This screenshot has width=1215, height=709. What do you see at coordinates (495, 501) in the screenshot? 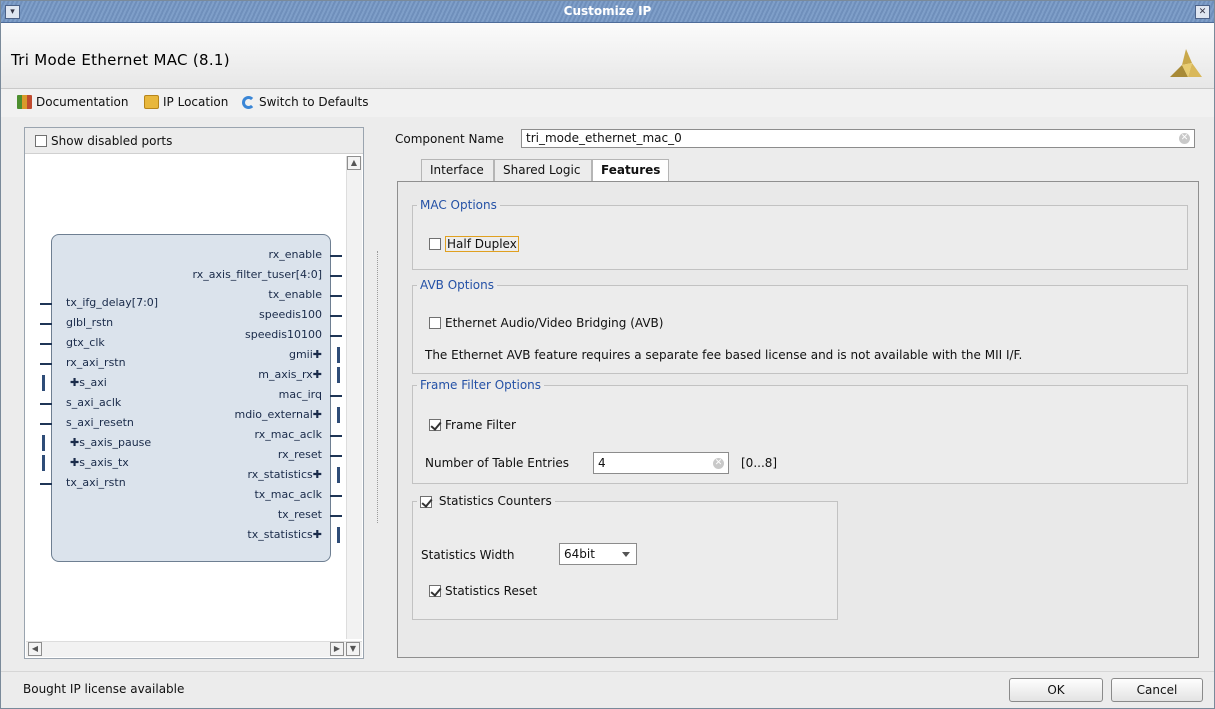
I see `statistics-counters-label: Statistics Counters` at bounding box center [495, 501].